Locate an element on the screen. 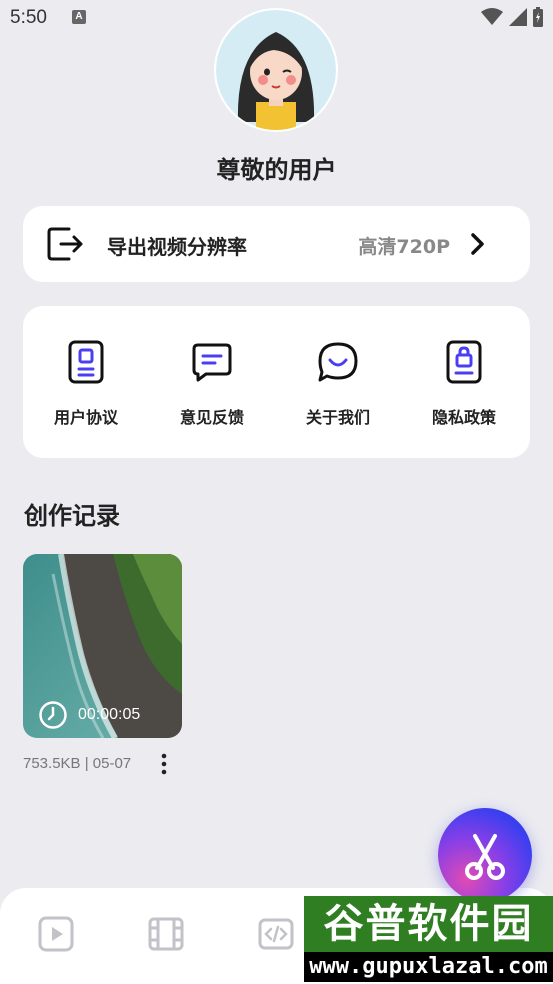 The width and height of the screenshot is (553, 984). battery-icon is located at coordinates (538, 17).